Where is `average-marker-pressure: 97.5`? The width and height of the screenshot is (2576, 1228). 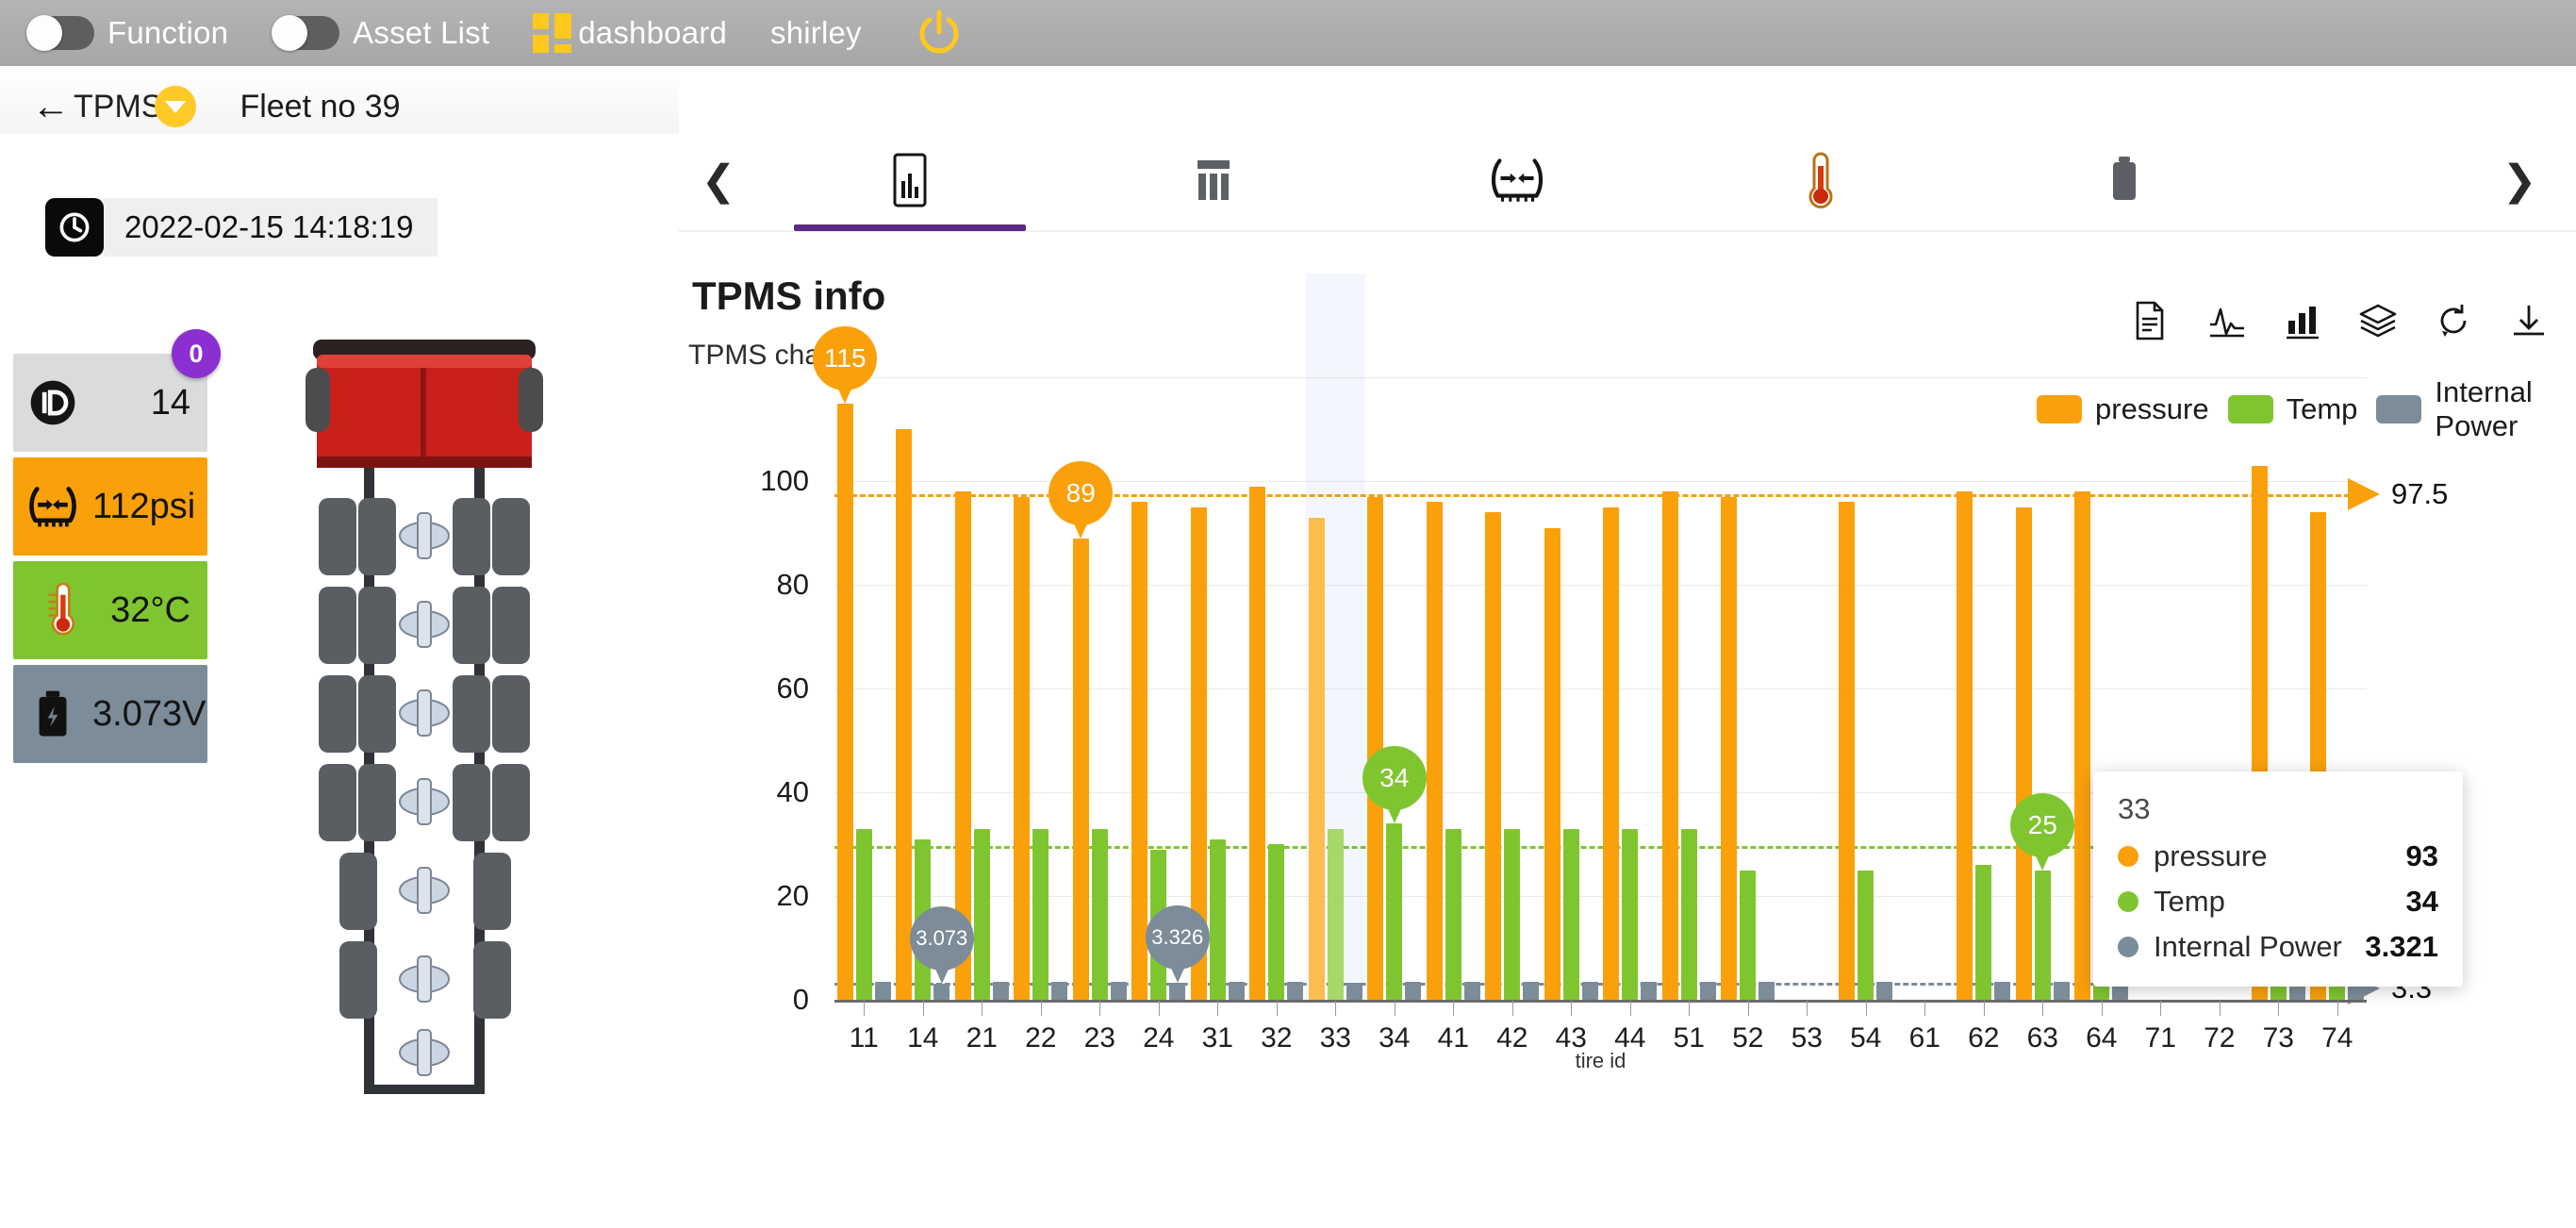 average-marker-pressure: 97.5 is located at coordinates (2398, 494).